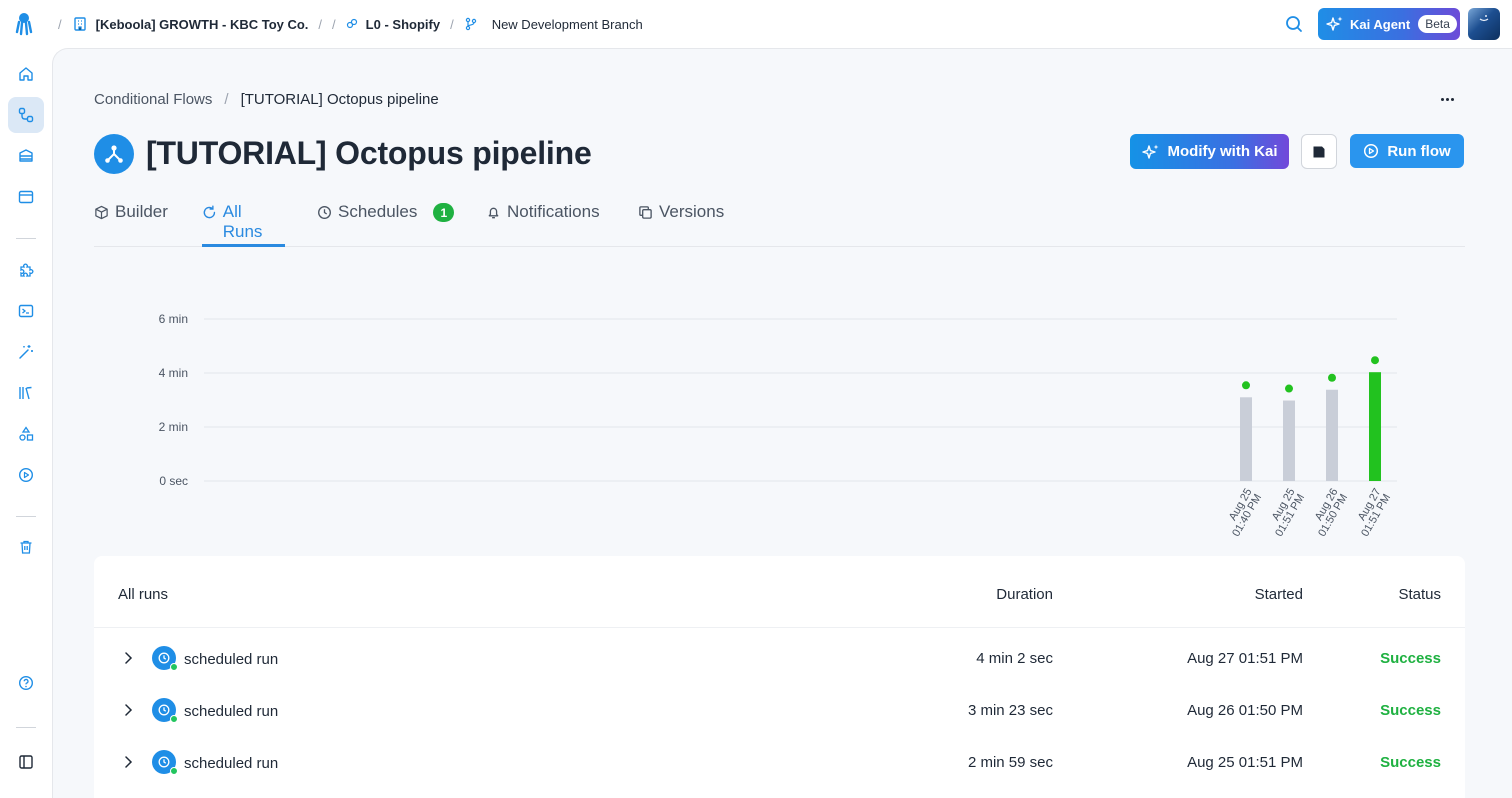 This screenshot has width=1512, height=798. Describe the element at coordinates (1245, 513) in the screenshot. I see `x-tick-label: Aug 2501:40 PM` at that location.